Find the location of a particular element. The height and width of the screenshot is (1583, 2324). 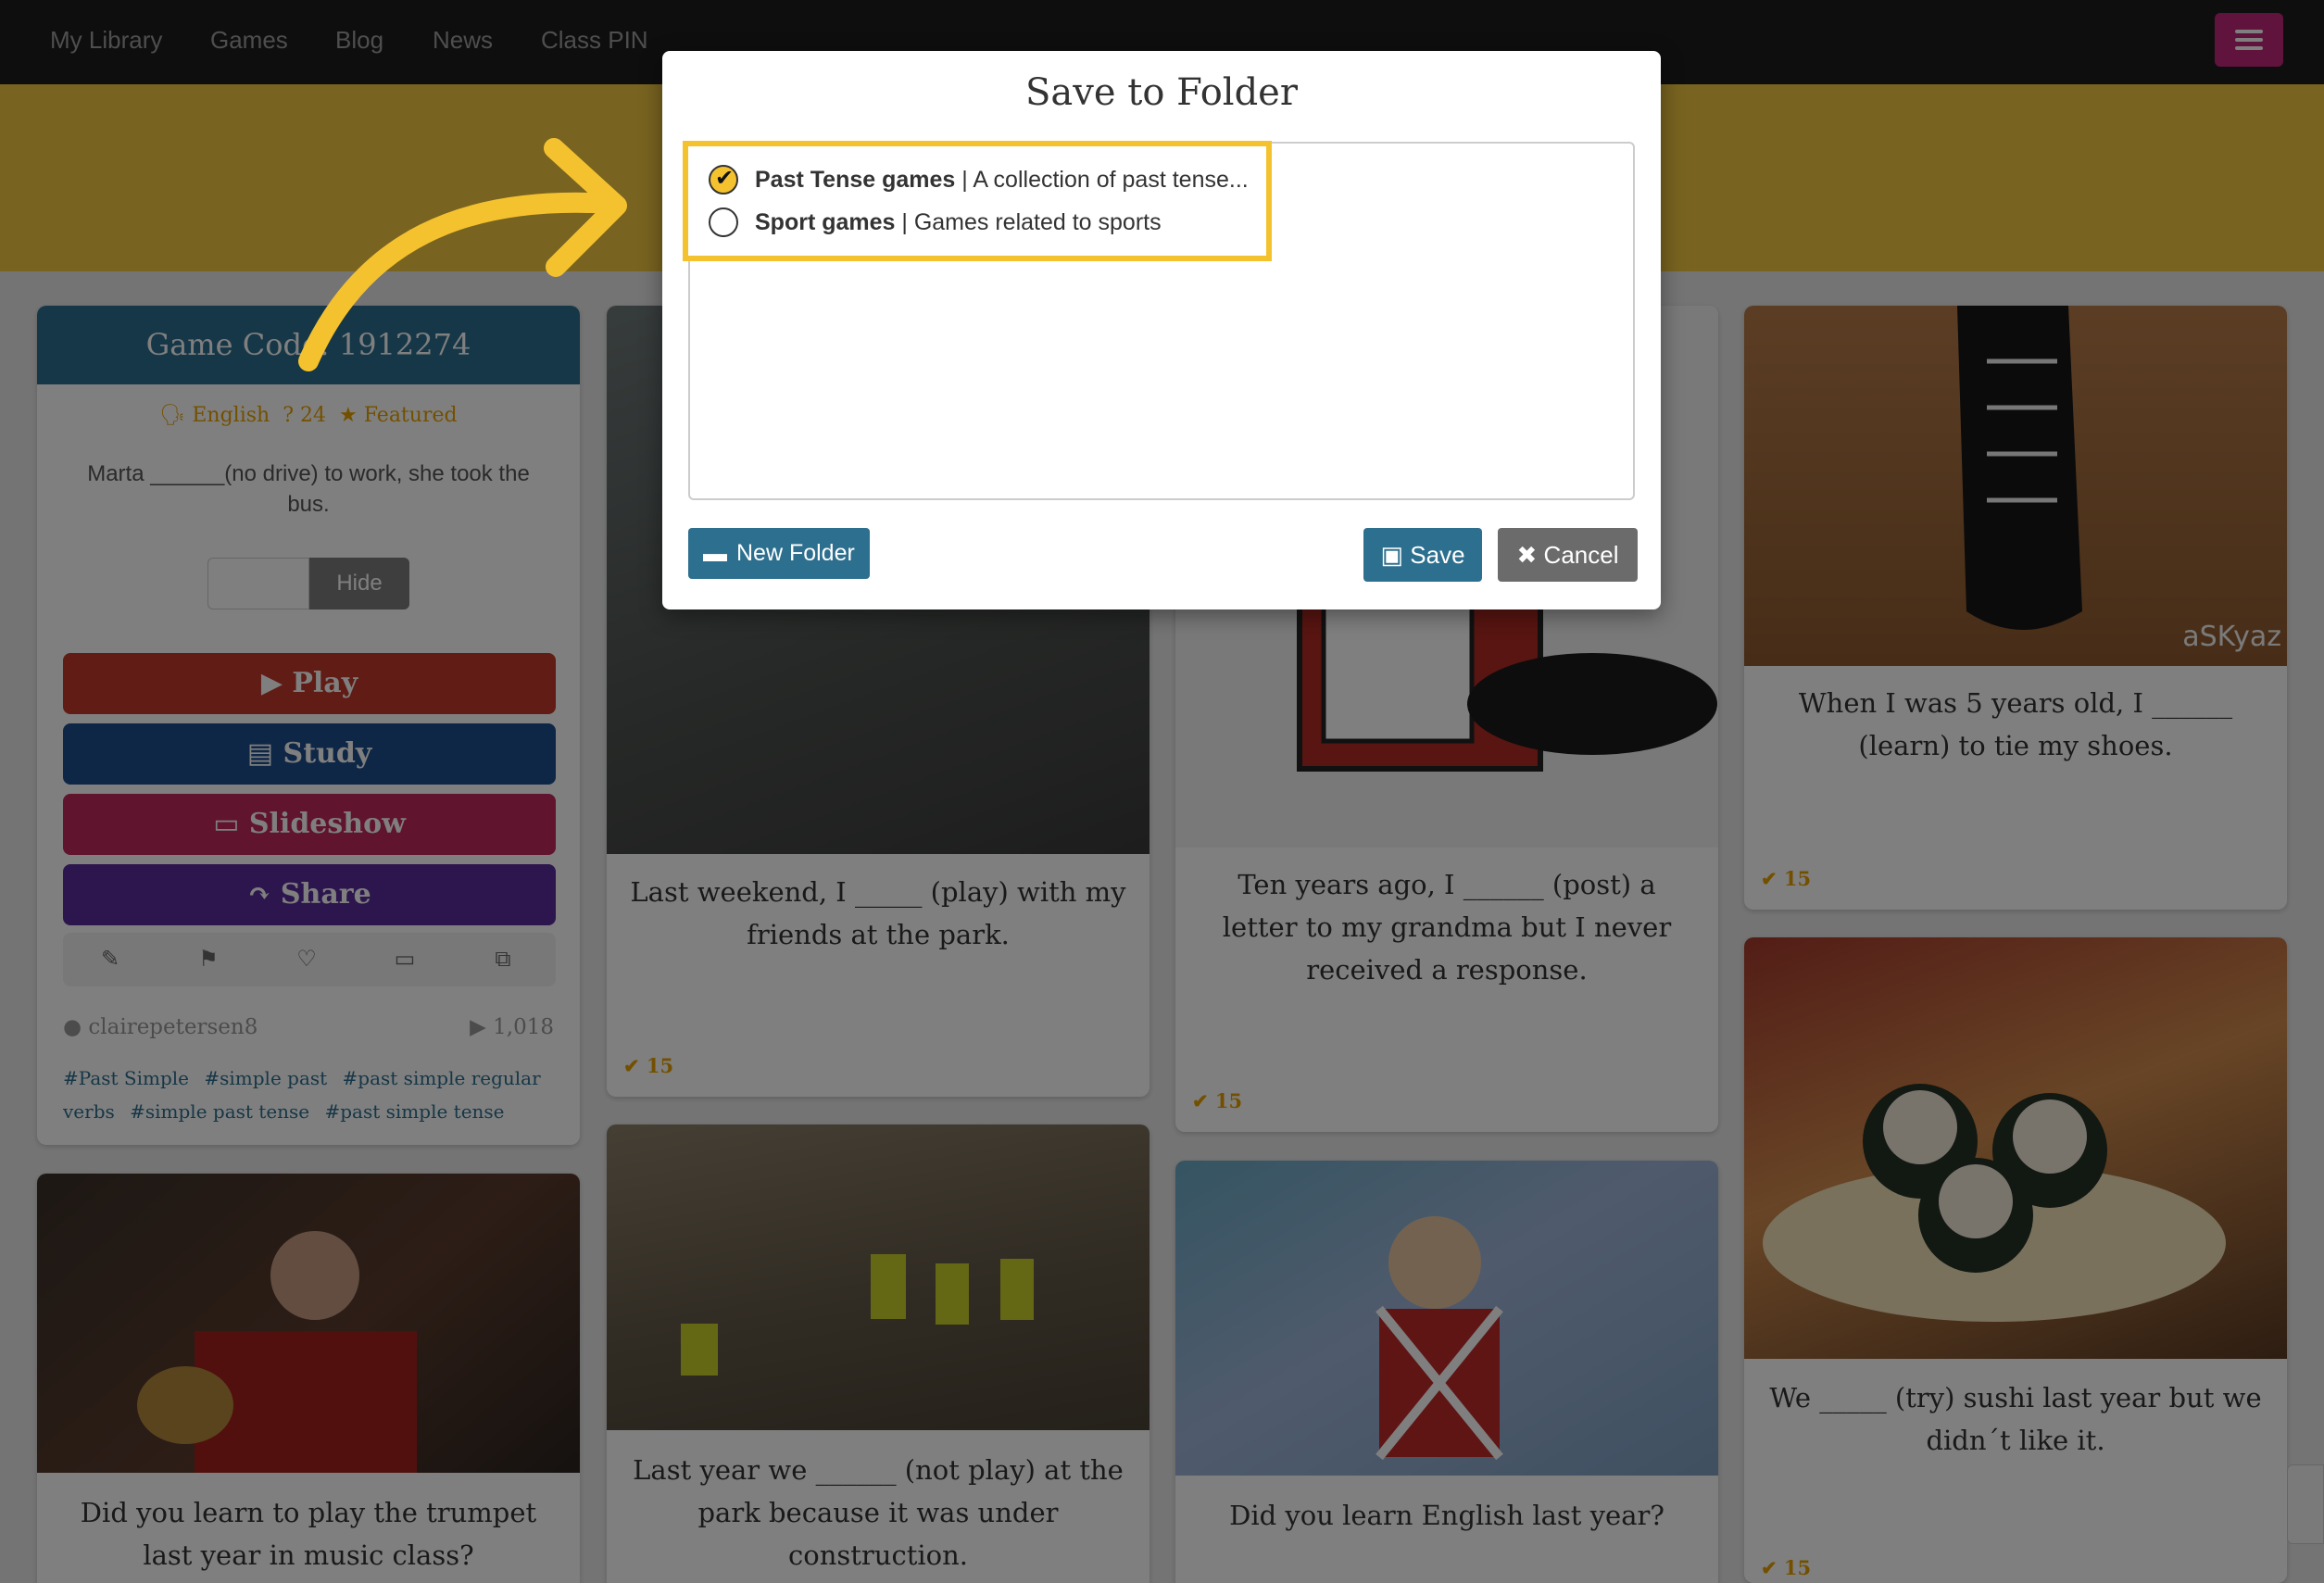

annotation-arrow is located at coordinates (463, 254).